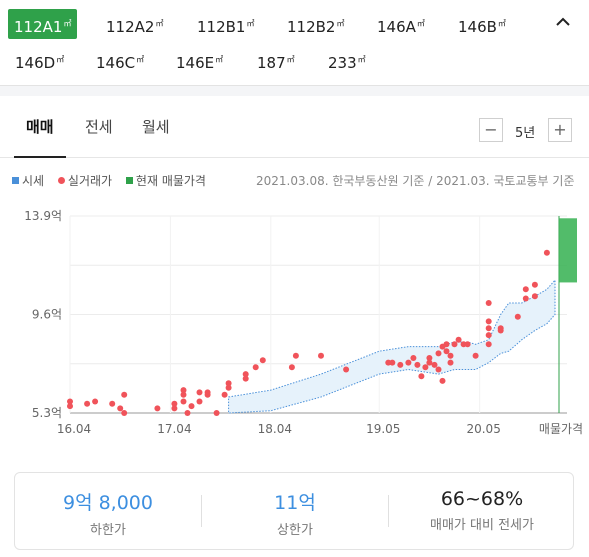  What do you see at coordinates (108, 530) in the screenshot?
I see `low-price-label: 하한가` at bounding box center [108, 530].